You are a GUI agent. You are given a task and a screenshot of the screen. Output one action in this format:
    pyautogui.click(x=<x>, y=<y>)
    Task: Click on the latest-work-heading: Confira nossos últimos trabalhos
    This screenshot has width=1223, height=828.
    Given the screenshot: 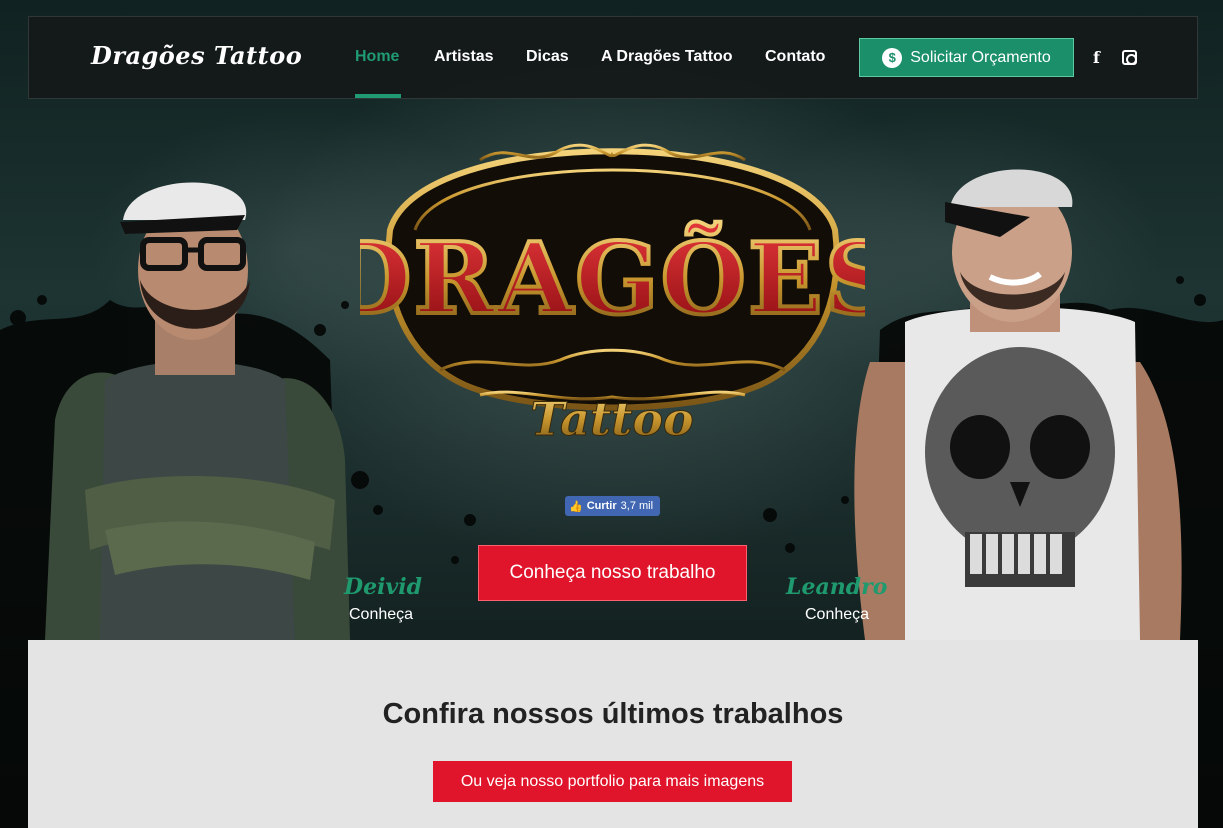 What is the action you would take?
    pyautogui.click(x=613, y=714)
    